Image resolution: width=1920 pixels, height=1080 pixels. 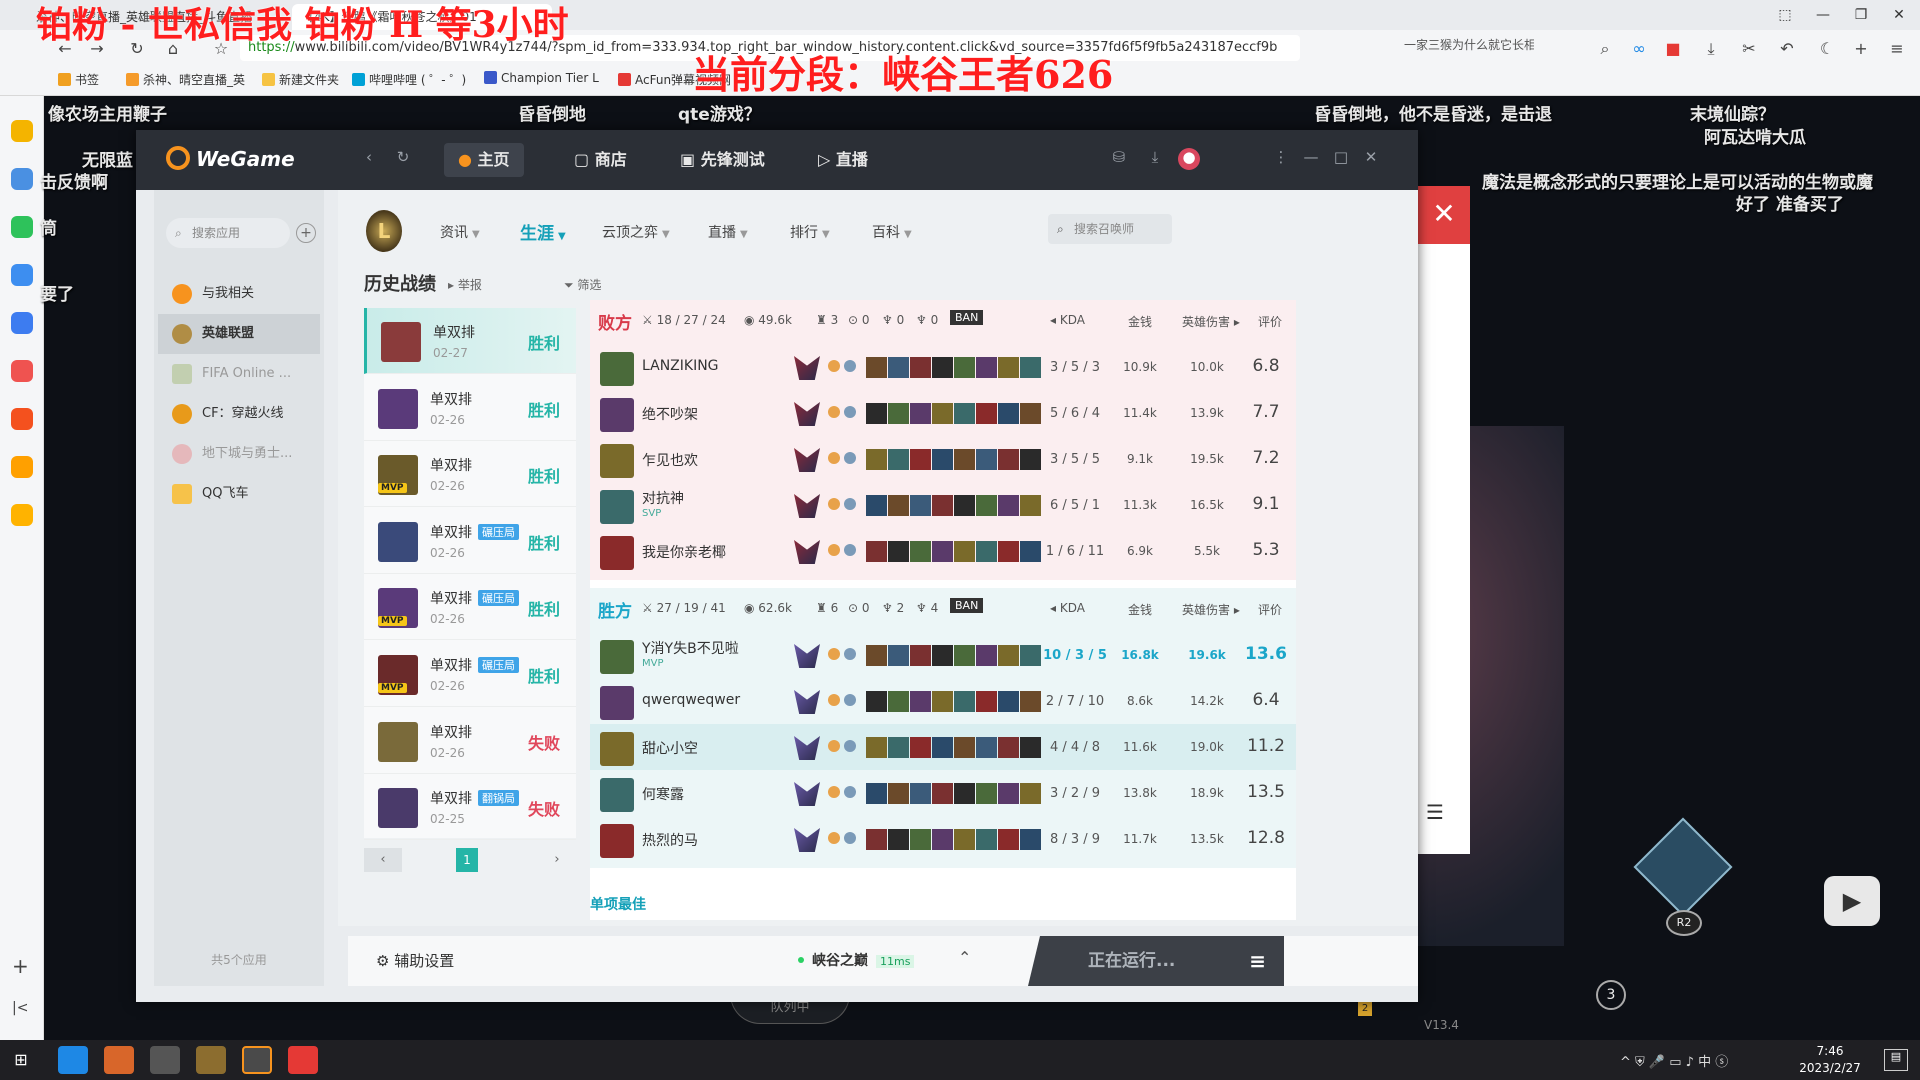 What do you see at coordinates (557, 860) in the screenshot?
I see `next-page-button: ›` at bounding box center [557, 860].